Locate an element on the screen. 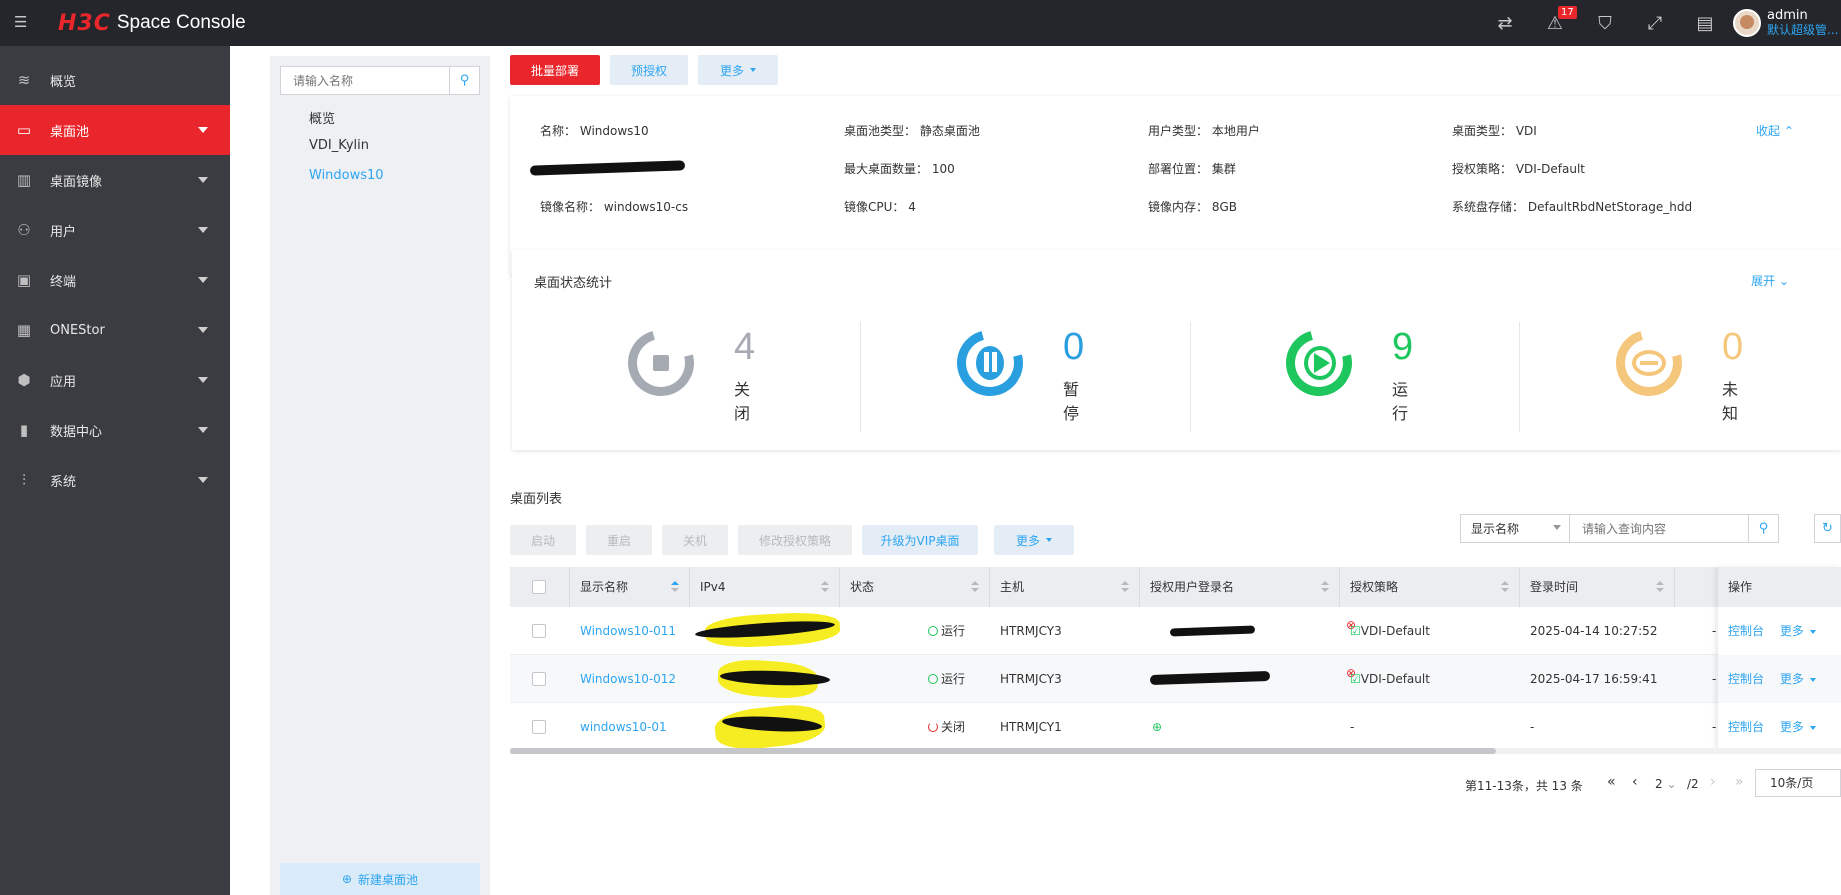  prev-page-icon: ‹ is located at coordinates (1635, 782).